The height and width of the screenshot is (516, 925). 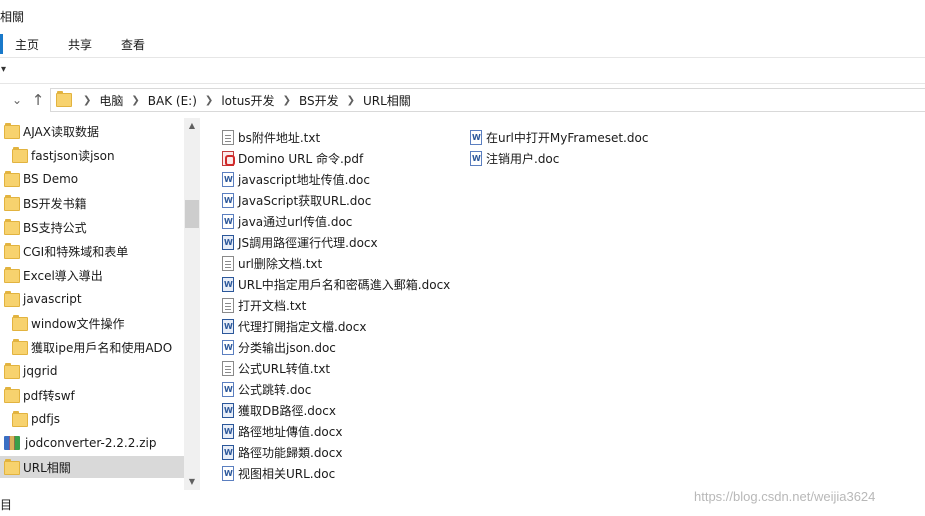 What do you see at coordinates (247, 100) in the screenshot?
I see `breadcrumb-lotus: lotus开发` at bounding box center [247, 100].